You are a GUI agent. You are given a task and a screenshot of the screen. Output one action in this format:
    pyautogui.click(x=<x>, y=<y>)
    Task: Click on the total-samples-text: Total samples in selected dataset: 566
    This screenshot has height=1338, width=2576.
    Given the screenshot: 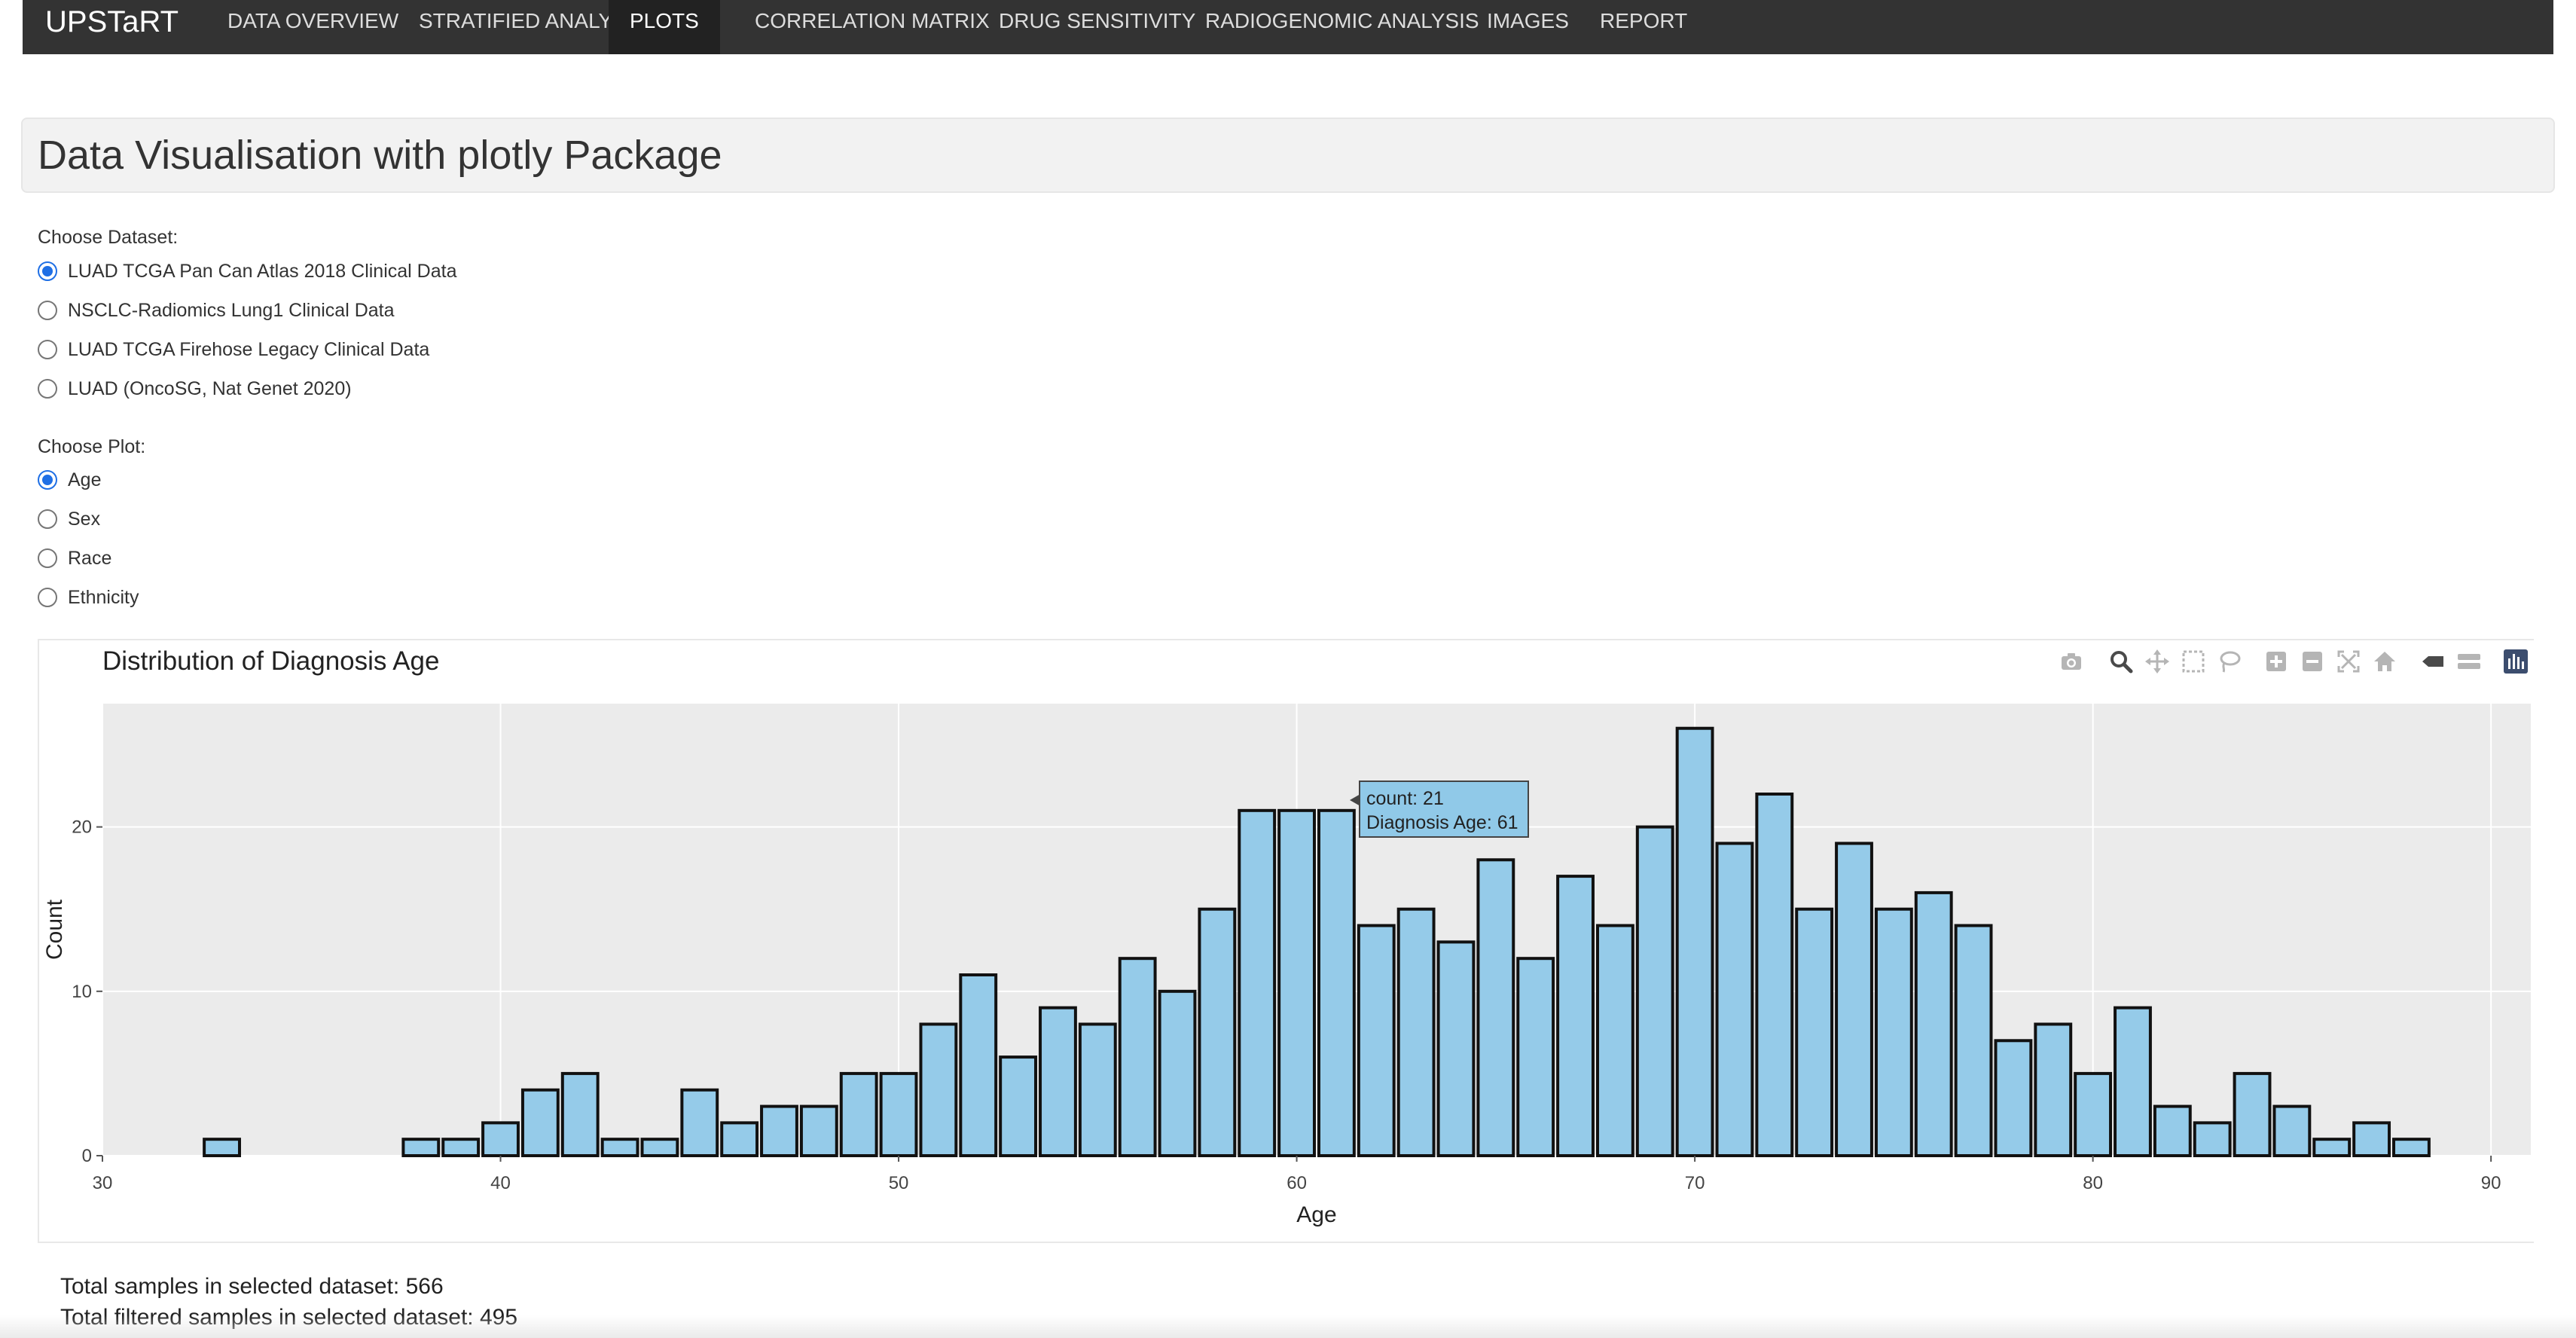 What is the action you would take?
    pyautogui.click(x=252, y=1287)
    